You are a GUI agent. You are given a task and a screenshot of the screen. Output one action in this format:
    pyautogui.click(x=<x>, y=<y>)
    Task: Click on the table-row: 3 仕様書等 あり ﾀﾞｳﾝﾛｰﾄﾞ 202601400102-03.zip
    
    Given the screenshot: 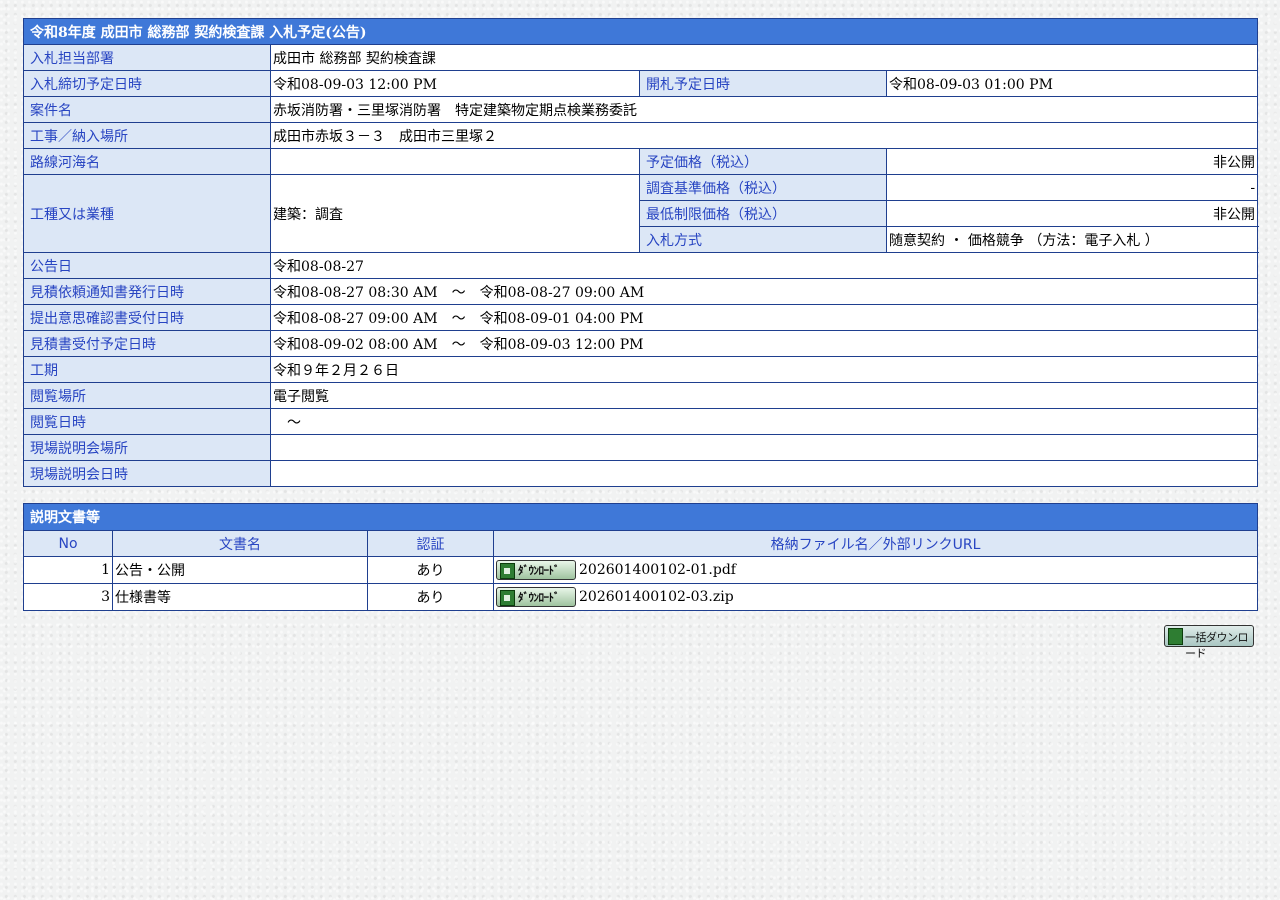 What is the action you would take?
    pyautogui.click(x=640, y=597)
    